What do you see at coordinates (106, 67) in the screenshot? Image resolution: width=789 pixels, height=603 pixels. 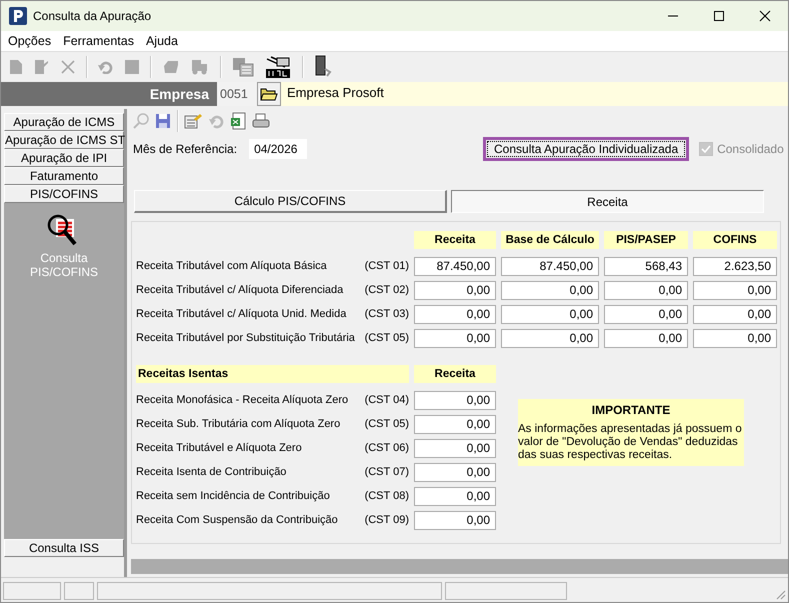 I see `undo-icon` at bounding box center [106, 67].